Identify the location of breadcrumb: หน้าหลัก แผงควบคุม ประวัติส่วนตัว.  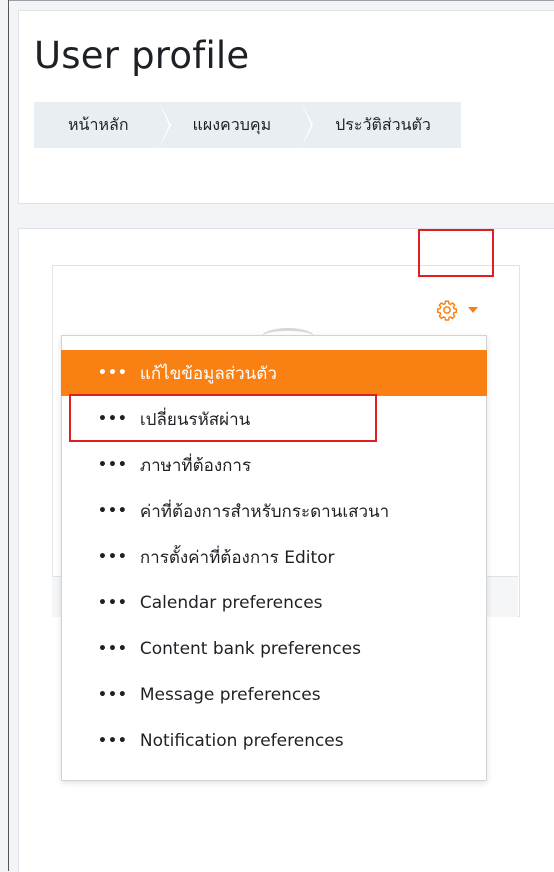
(247, 125).